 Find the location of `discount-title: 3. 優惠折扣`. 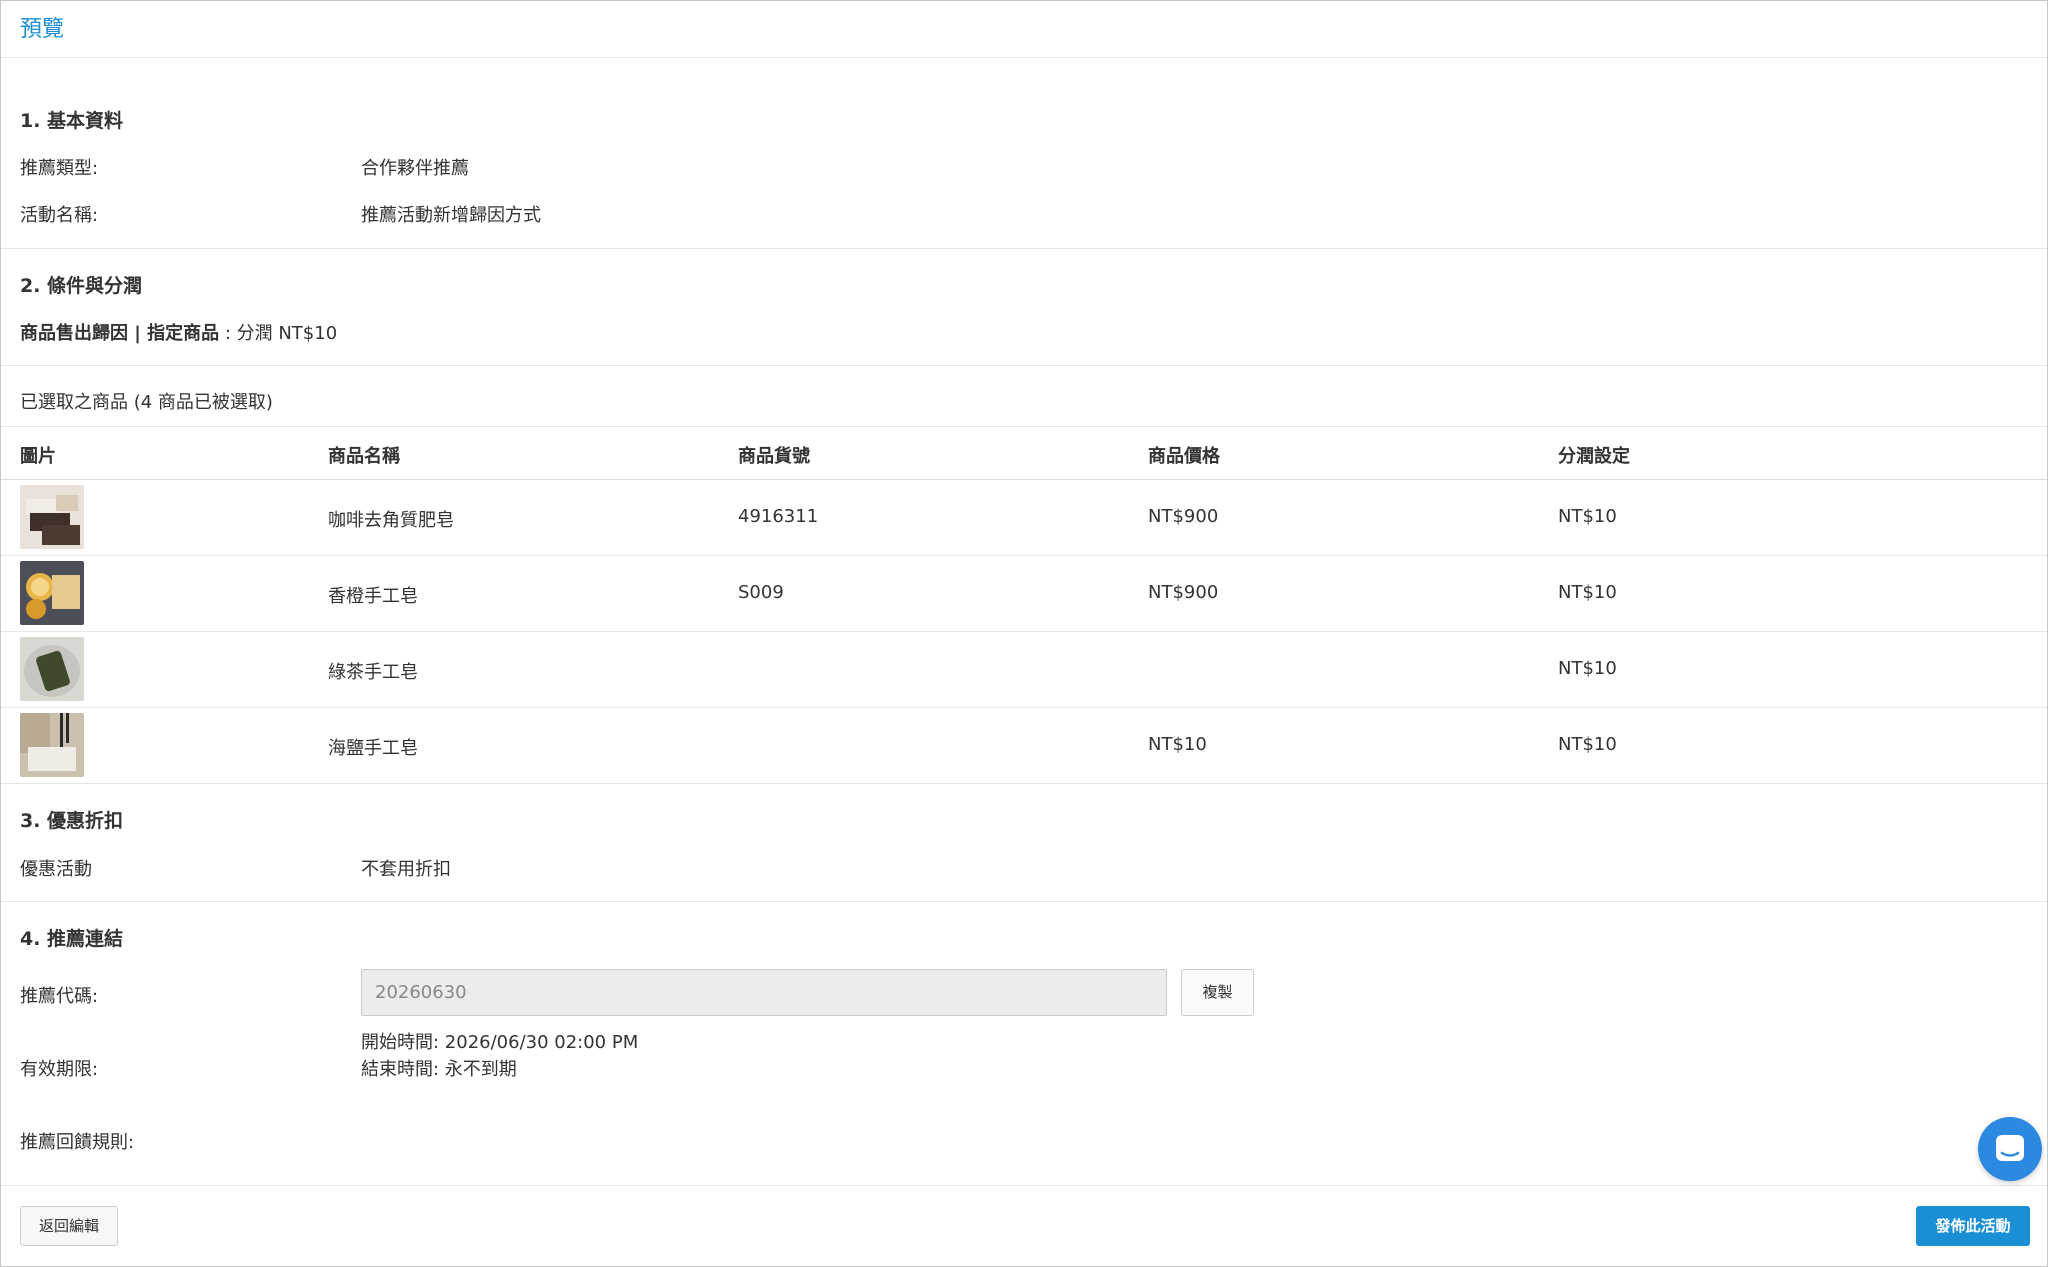

discount-title: 3. 優惠折扣 is located at coordinates (72, 821).